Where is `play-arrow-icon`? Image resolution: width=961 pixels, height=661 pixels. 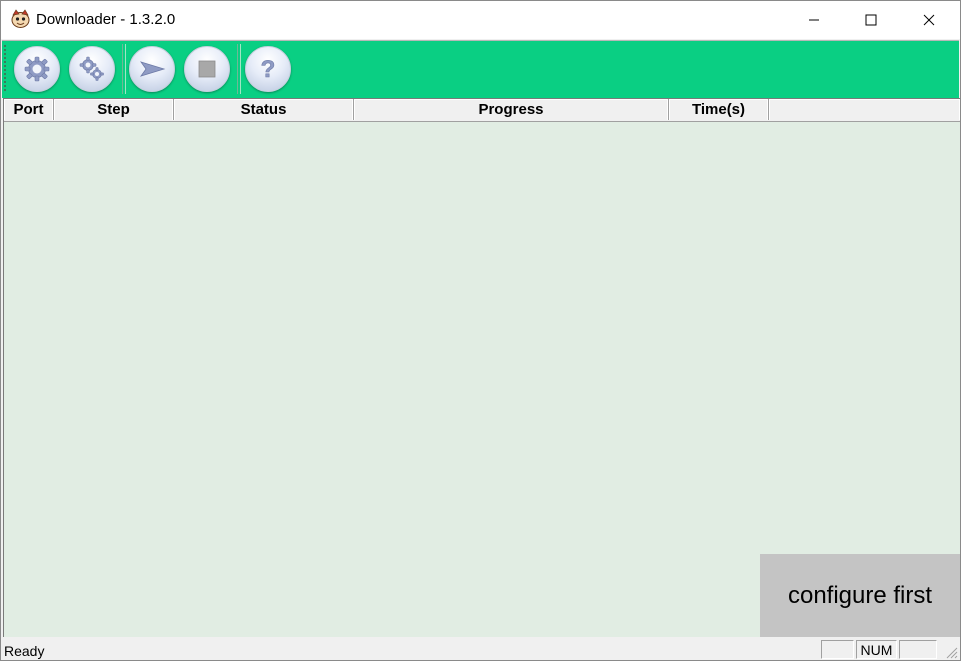
play-arrow-icon is located at coordinates (152, 69).